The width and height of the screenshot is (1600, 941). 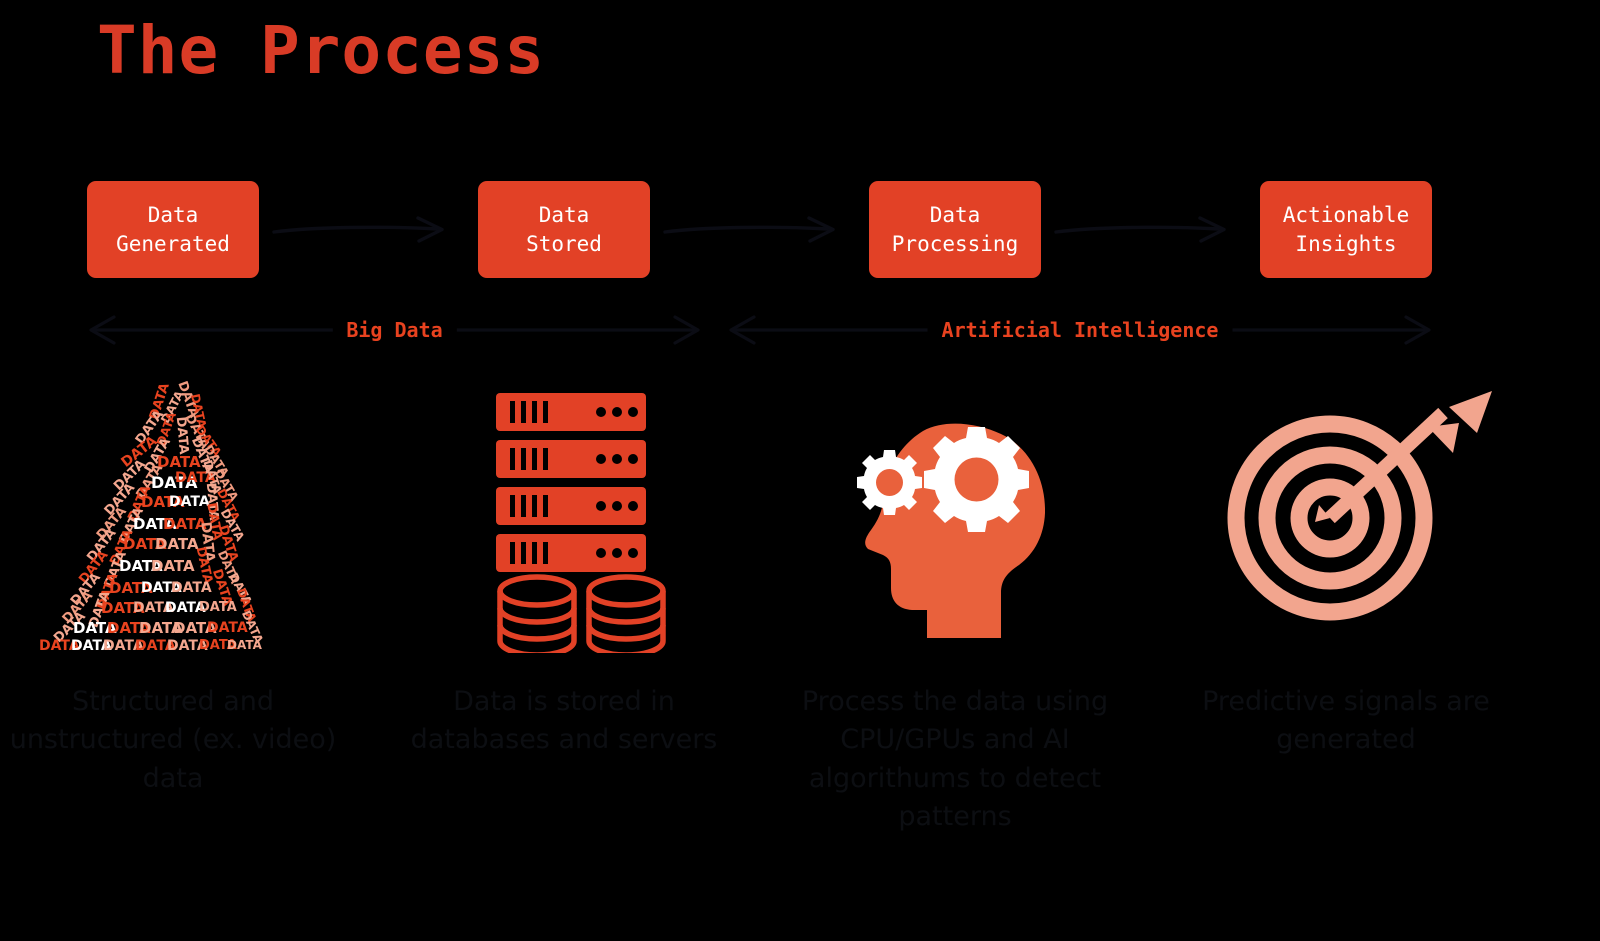 What do you see at coordinates (1346, 243) in the screenshot?
I see `stage-label-line2: Insights` at bounding box center [1346, 243].